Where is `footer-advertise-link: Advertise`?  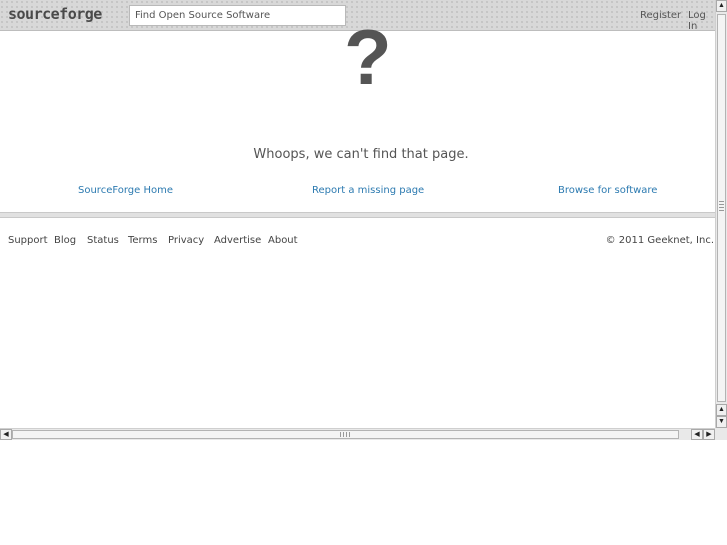 footer-advertise-link: Advertise is located at coordinates (237, 240).